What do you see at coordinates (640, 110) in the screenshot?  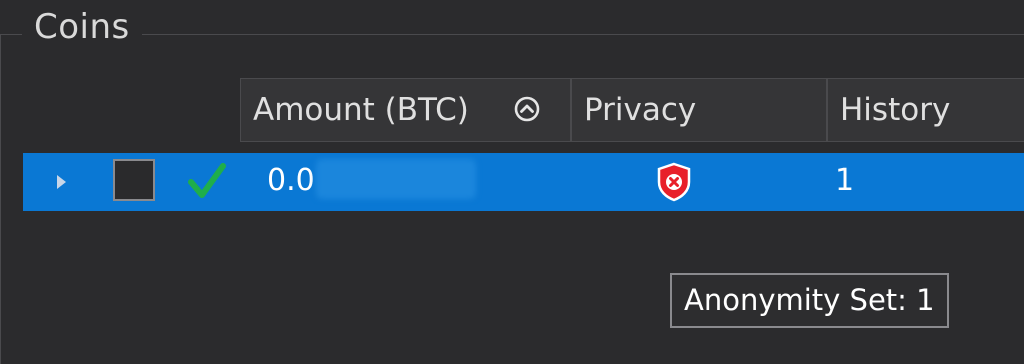 I see `column-header-privacy-label: Privacy` at bounding box center [640, 110].